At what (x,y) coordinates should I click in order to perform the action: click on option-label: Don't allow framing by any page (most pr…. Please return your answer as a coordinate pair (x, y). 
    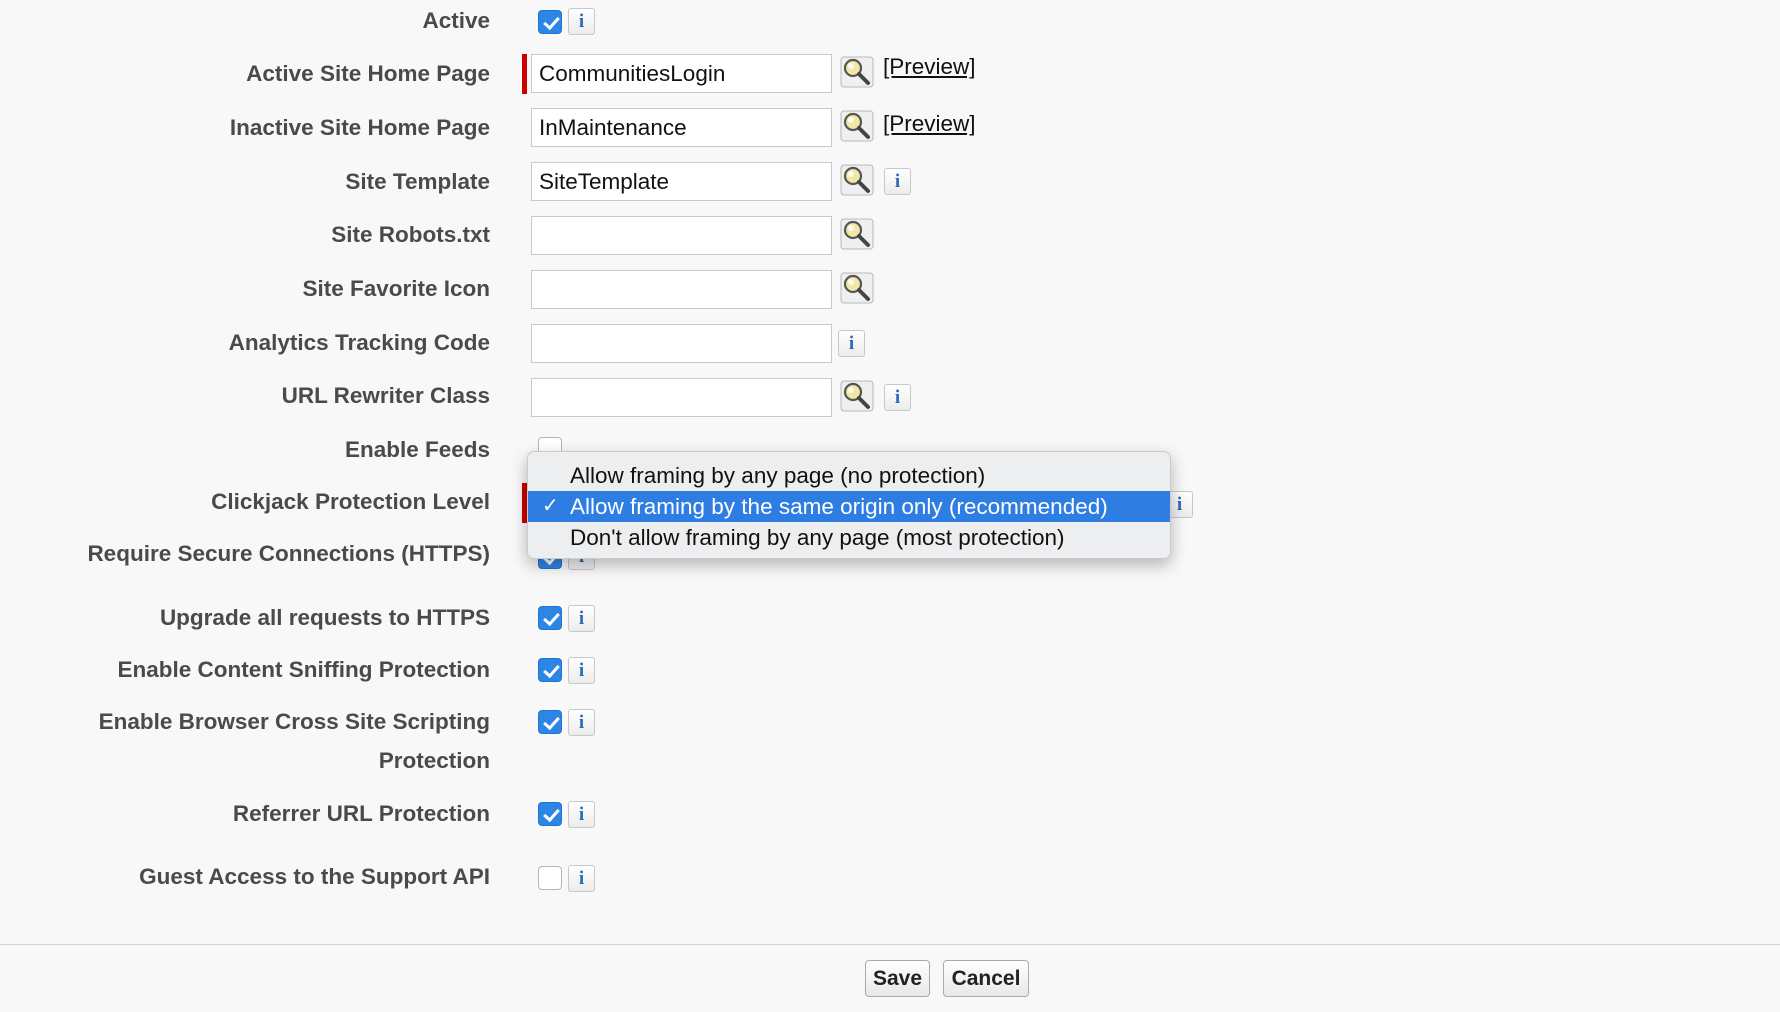
    Looking at the image, I should click on (817, 537).